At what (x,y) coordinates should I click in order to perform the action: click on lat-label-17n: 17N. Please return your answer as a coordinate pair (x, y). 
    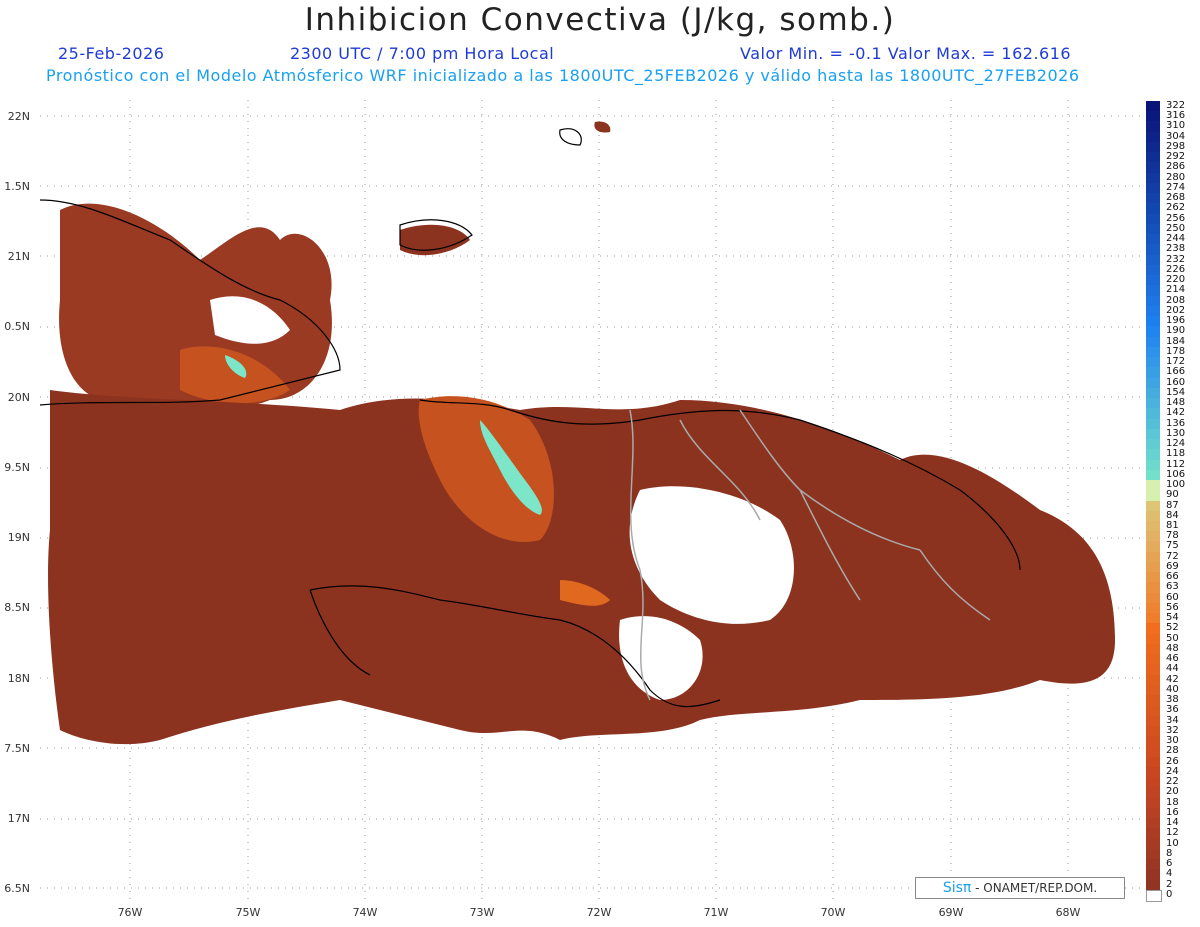
    Looking at the image, I should click on (18, 818).